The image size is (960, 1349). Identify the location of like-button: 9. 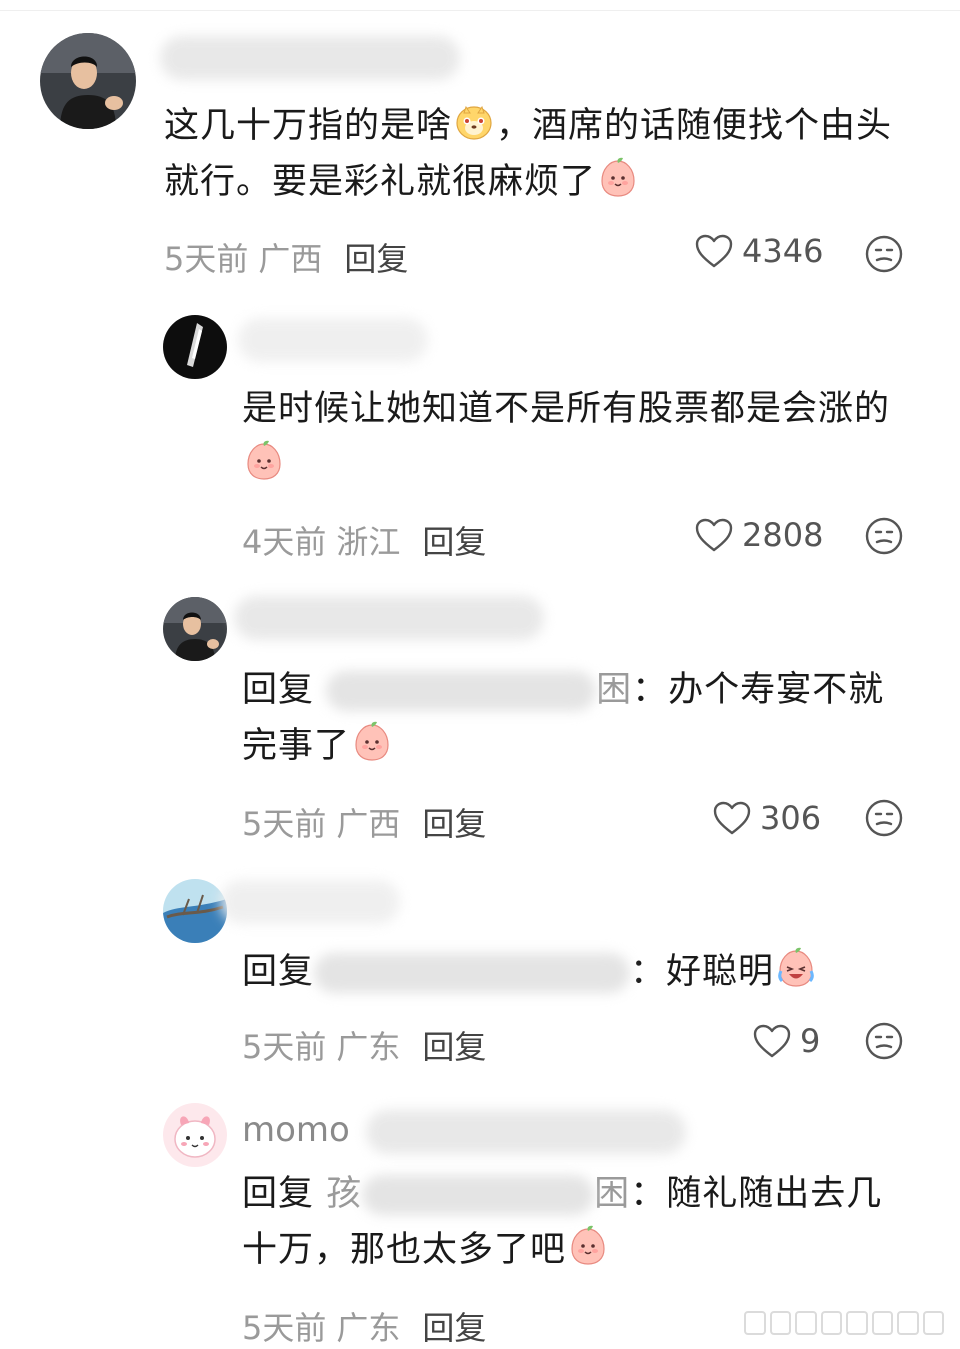
(786, 1041).